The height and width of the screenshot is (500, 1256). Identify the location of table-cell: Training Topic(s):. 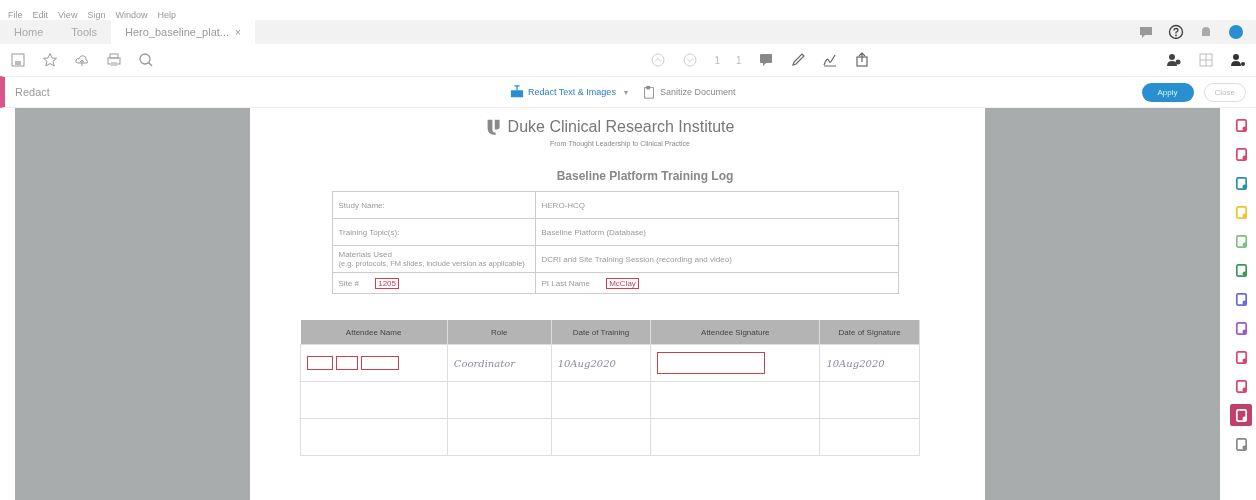
(433, 232).